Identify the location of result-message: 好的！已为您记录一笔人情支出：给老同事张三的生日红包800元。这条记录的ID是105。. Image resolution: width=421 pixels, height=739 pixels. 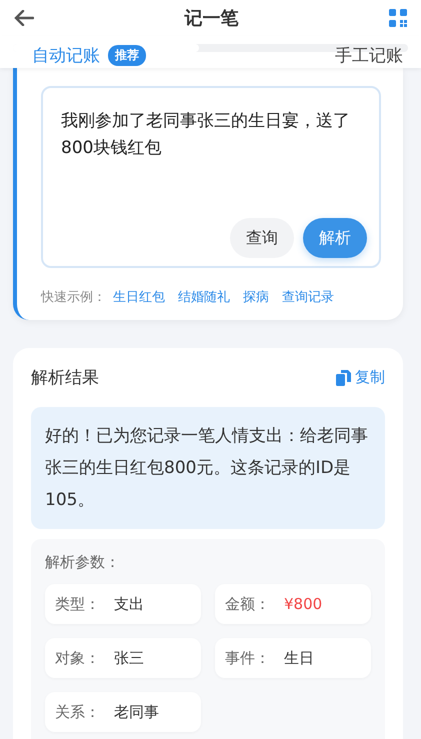
(208, 468).